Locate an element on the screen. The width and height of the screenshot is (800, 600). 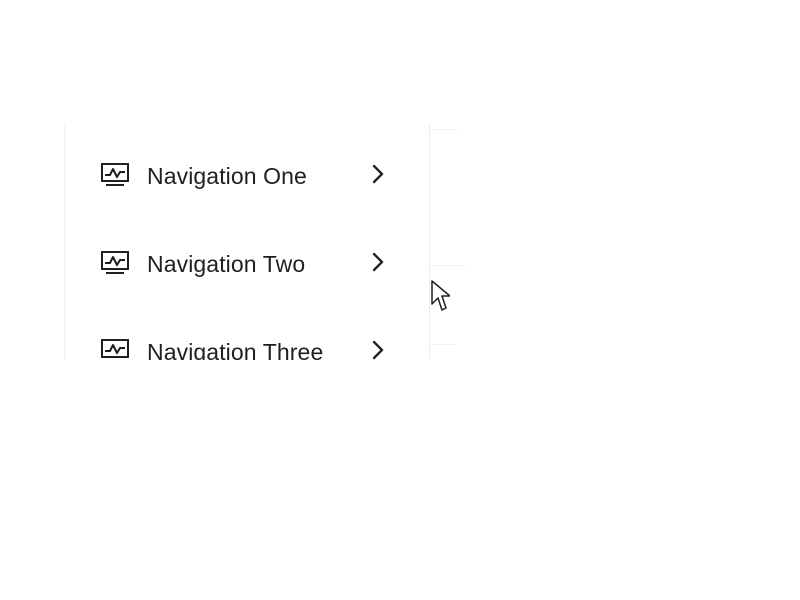
menu-item-label: Navigation Two is located at coordinates (226, 264).